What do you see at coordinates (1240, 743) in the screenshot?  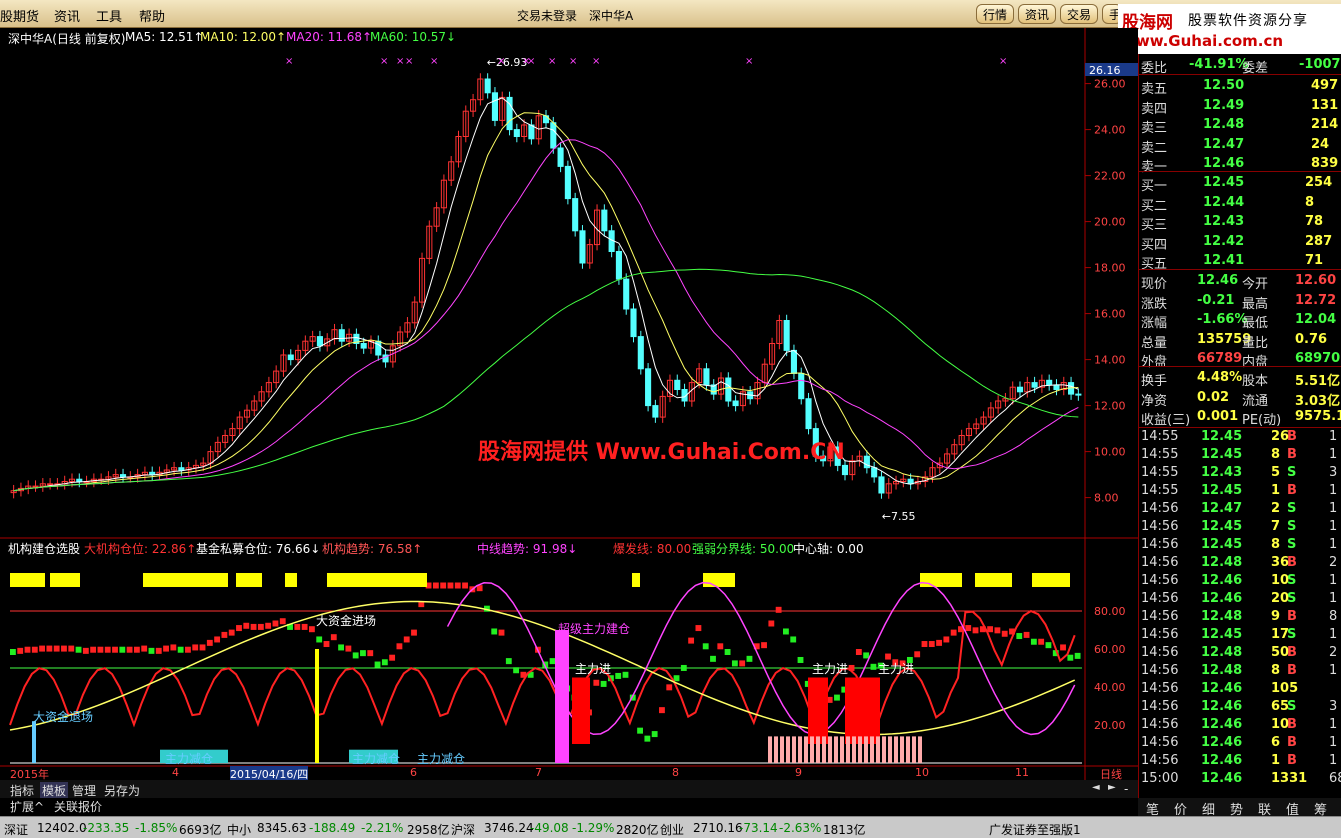 I see `tick-row: 14:56 12.46 6 B 1` at bounding box center [1240, 743].